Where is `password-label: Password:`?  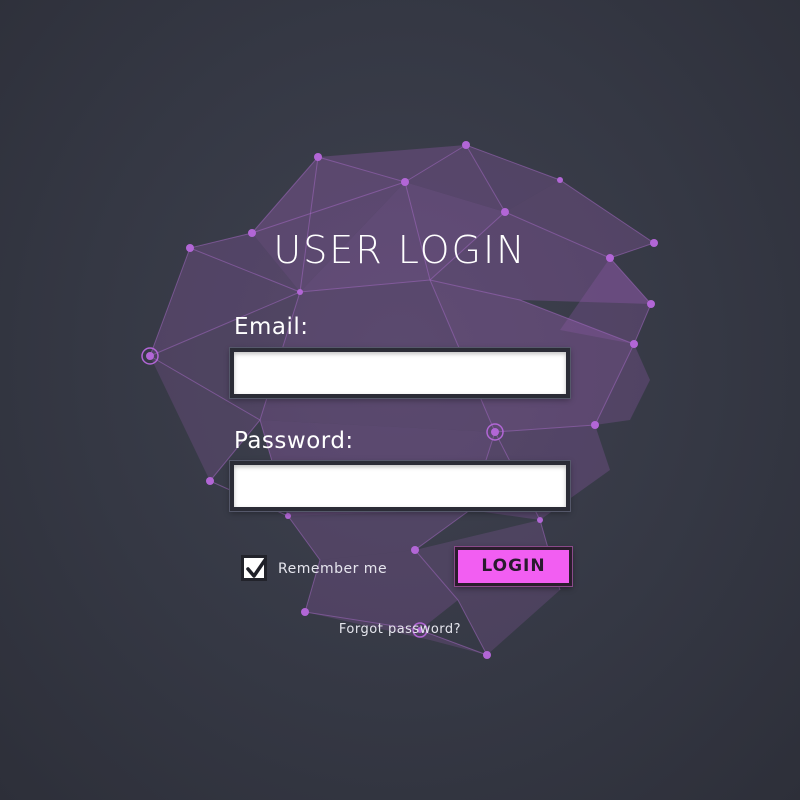 password-label: Password: is located at coordinates (294, 441).